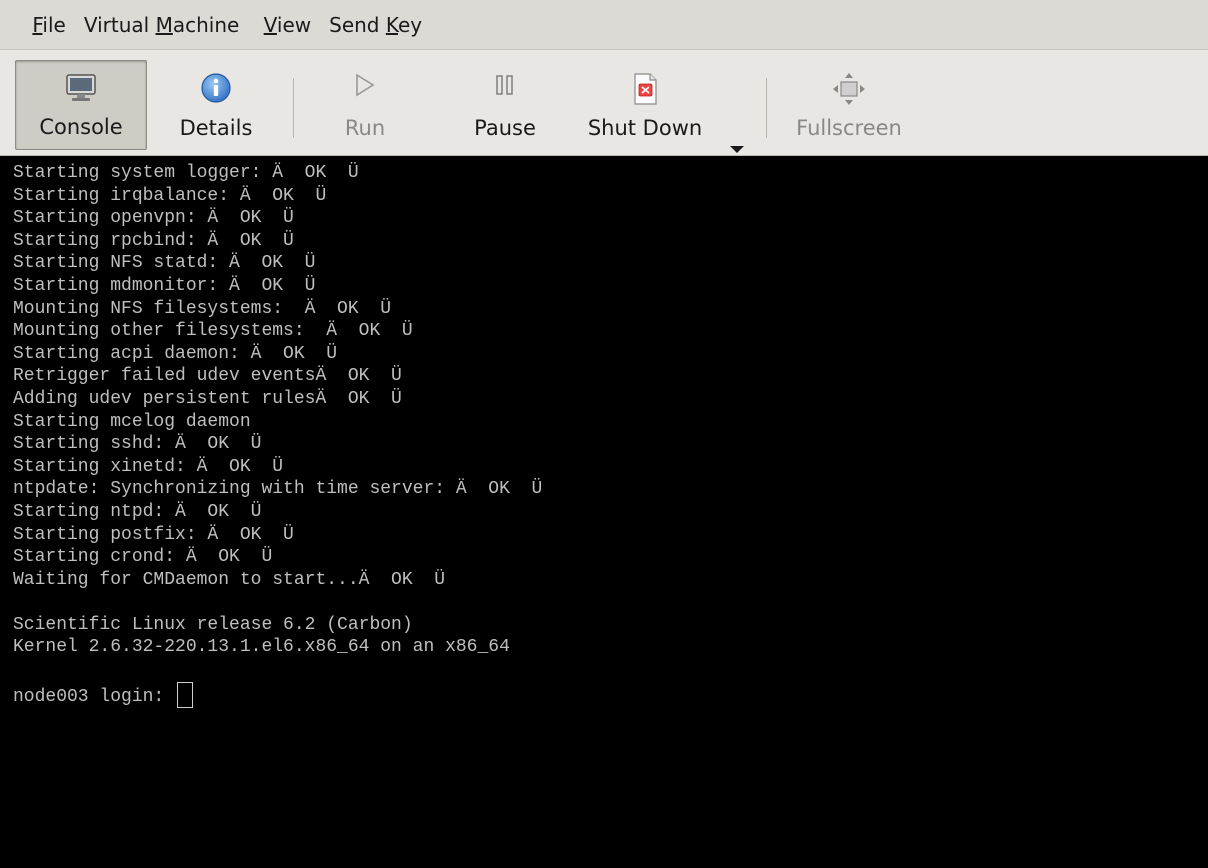 The width and height of the screenshot is (1208, 868). What do you see at coordinates (148, 466) in the screenshot?
I see `console-line: Starting xinetd: Ä OK Ü` at bounding box center [148, 466].